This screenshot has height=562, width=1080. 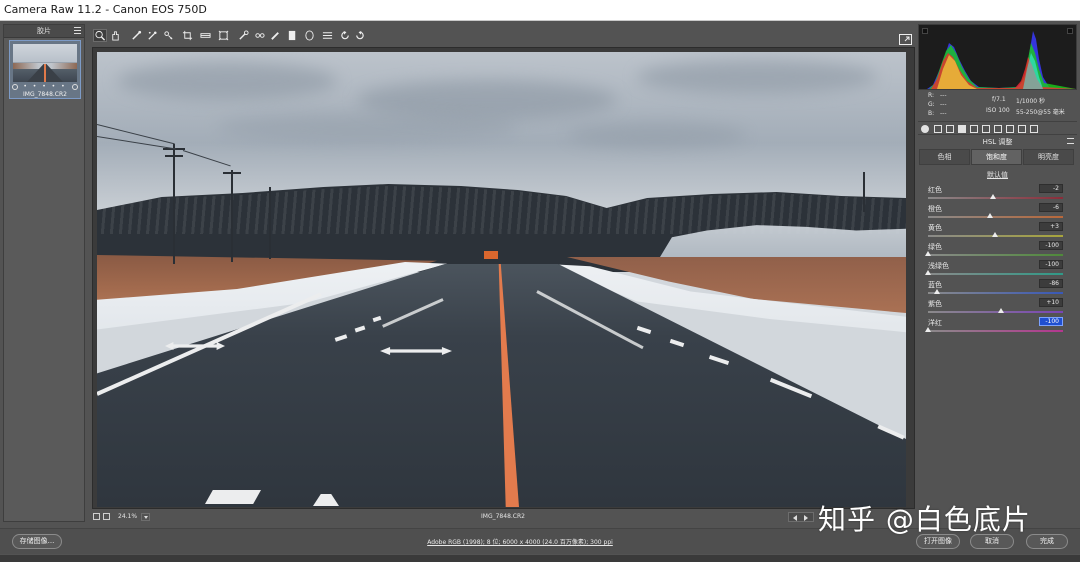 What do you see at coordinates (997, 175) in the screenshot?
I see `default-link: 默认值` at bounding box center [997, 175].